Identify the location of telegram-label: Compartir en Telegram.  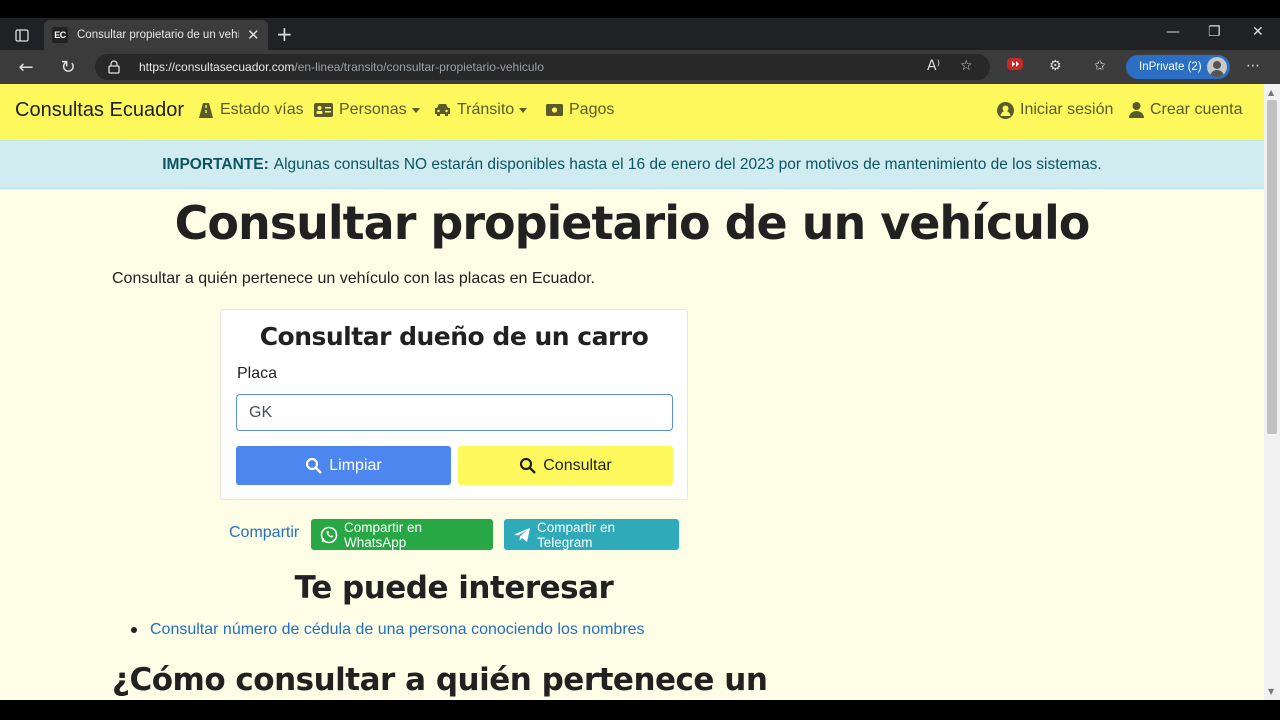
(576, 534).